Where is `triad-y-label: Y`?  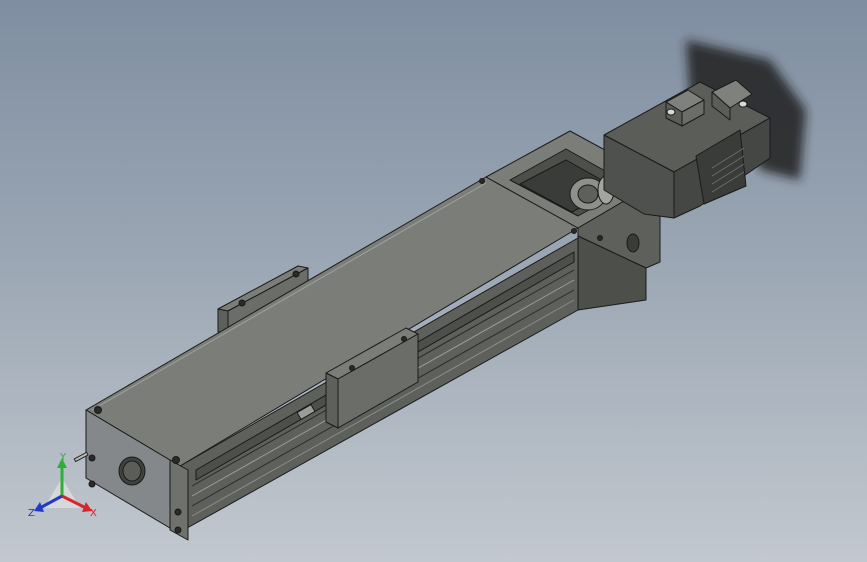 triad-y-label: Y is located at coordinates (63, 457).